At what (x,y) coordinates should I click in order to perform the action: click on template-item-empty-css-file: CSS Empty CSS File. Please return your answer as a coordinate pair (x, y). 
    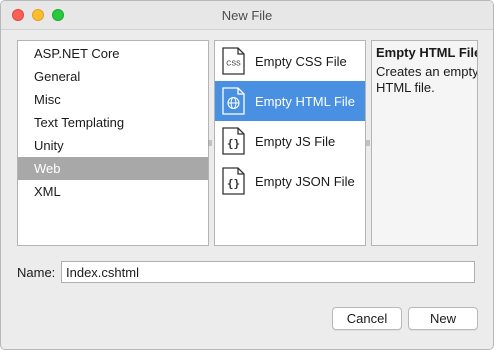
    Looking at the image, I should click on (290, 61).